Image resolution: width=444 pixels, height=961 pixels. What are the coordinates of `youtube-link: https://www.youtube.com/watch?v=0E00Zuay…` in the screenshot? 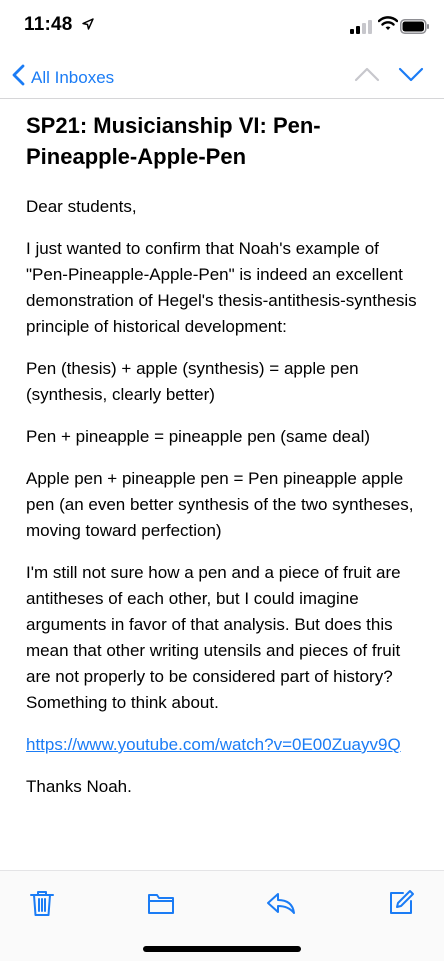 It's located at (213, 744).